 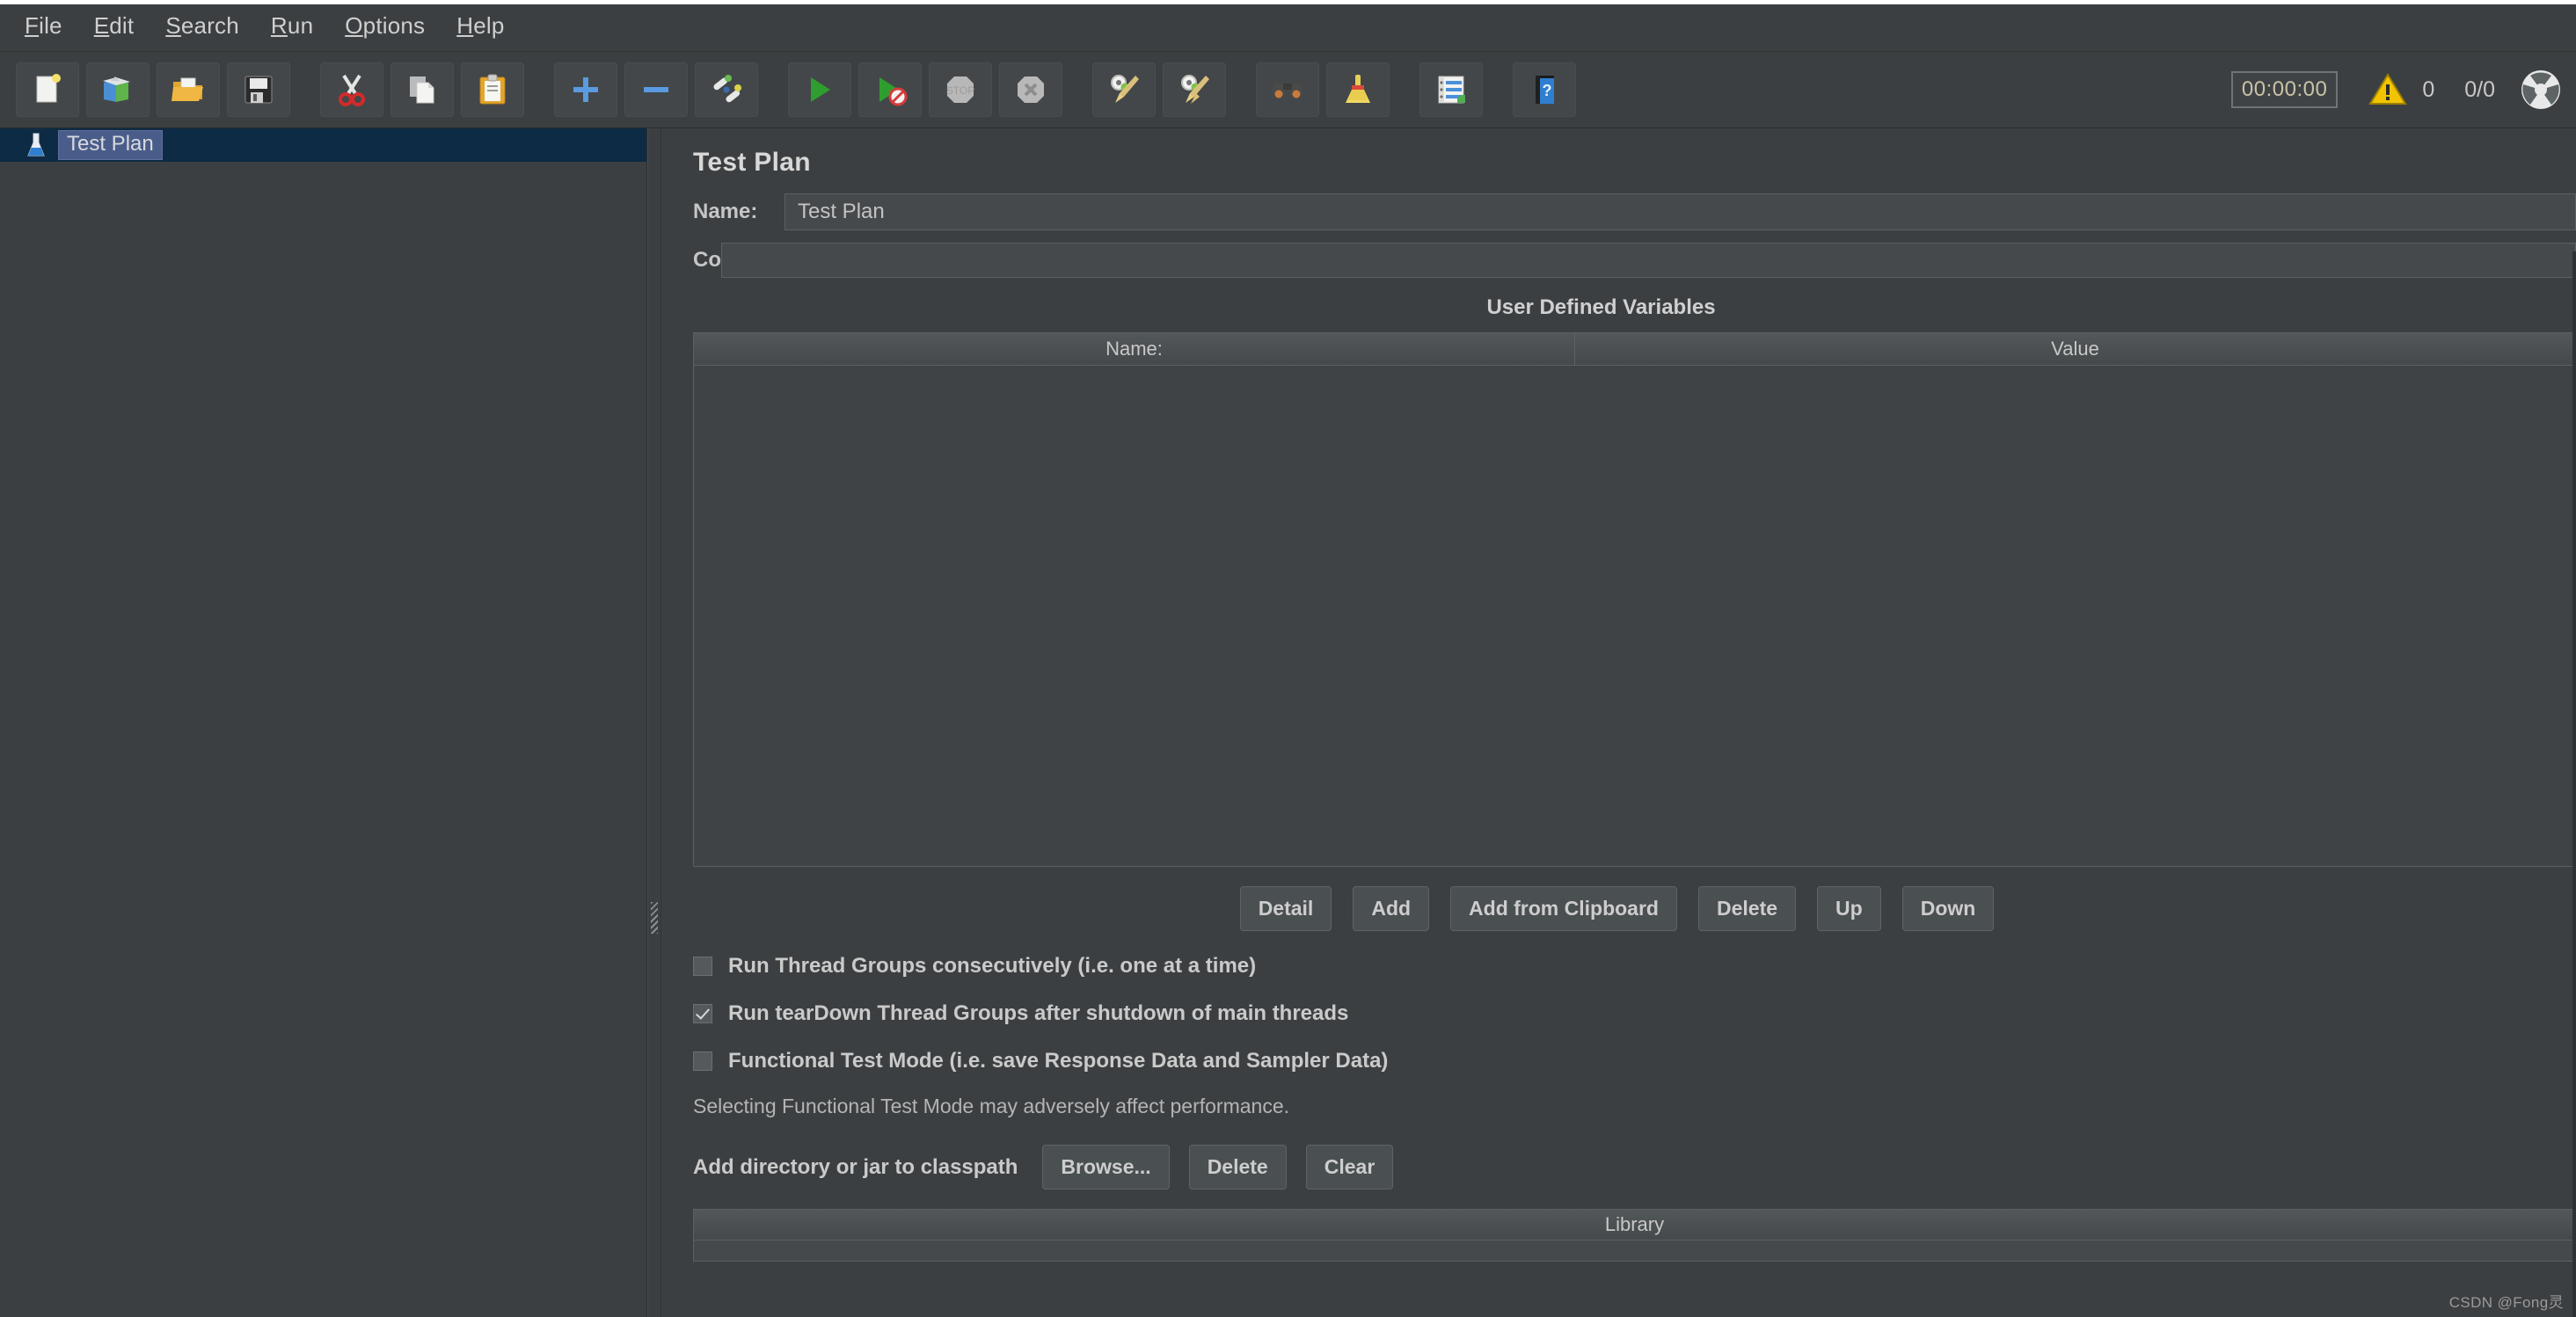 I want to click on save-button, so click(x=258, y=89).